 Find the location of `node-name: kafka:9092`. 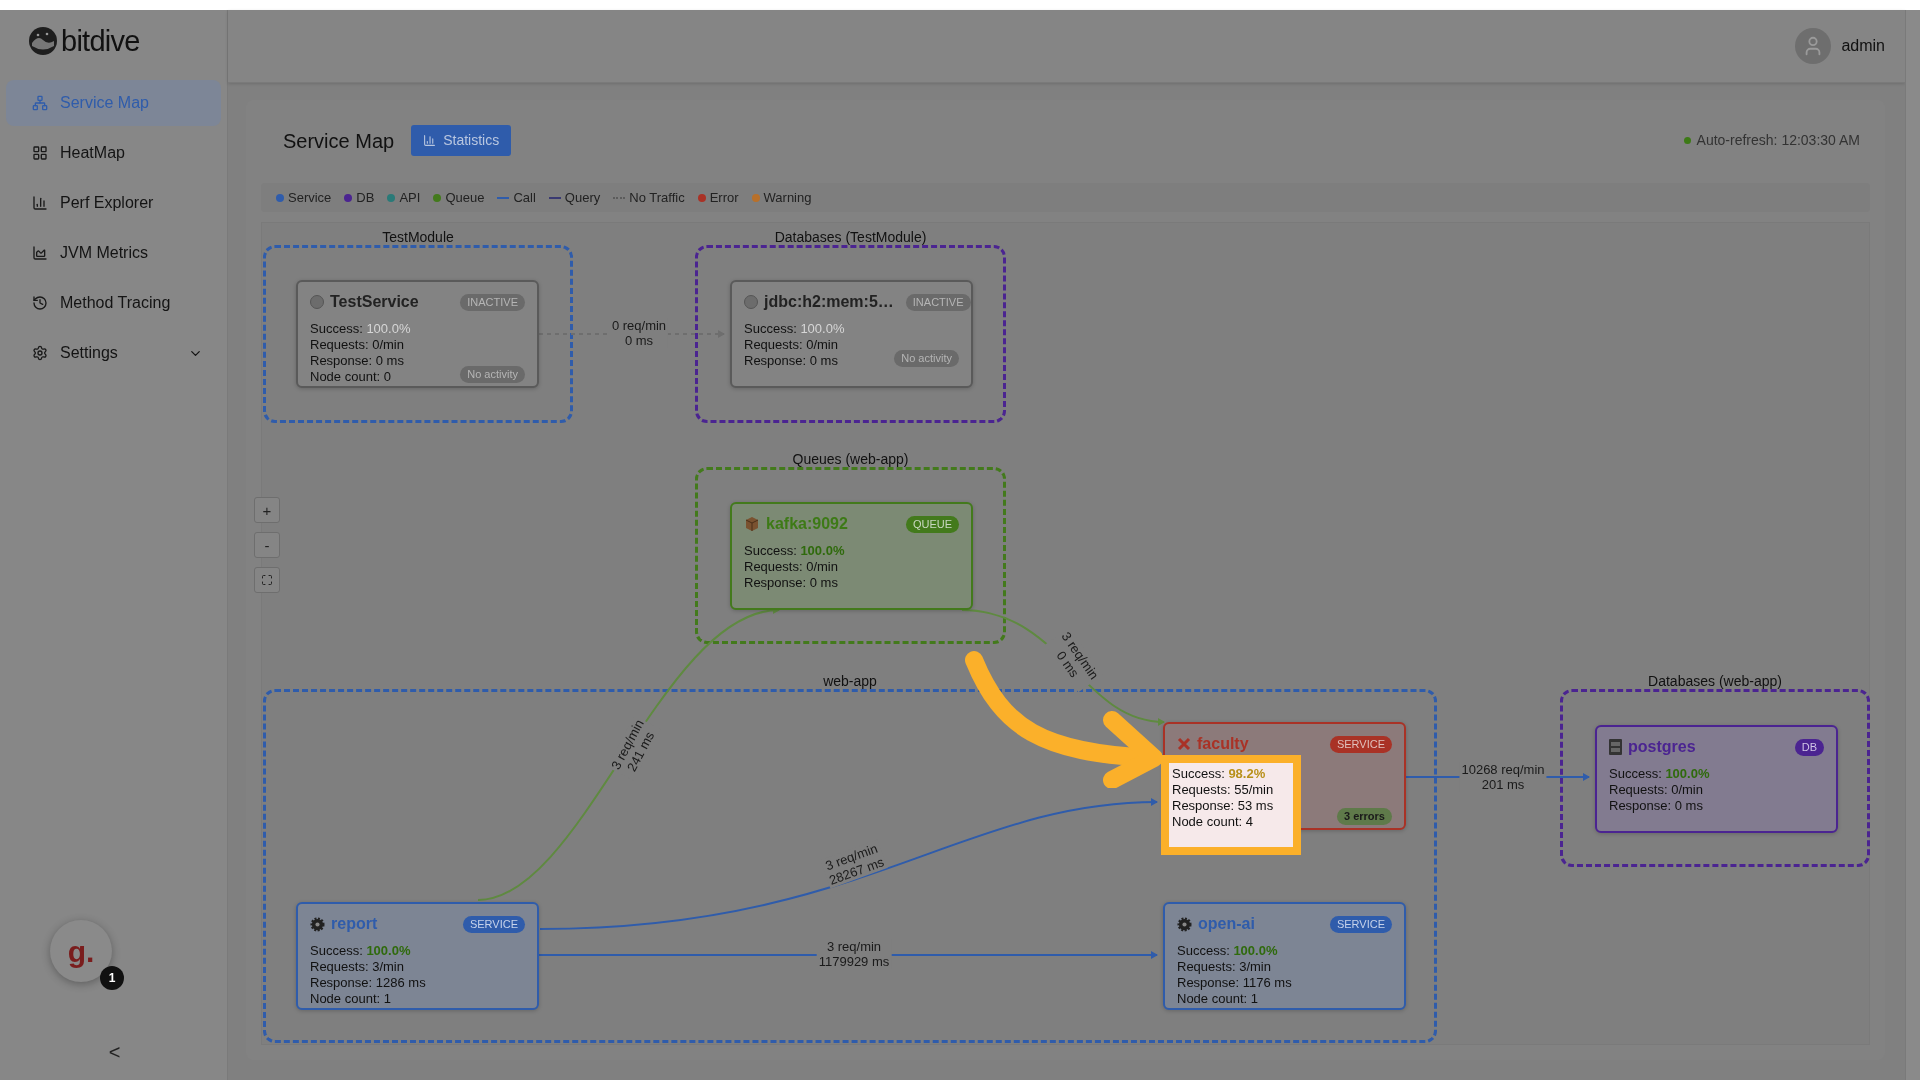

node-name: kafka:9092 is located at coordinates (807, 524).